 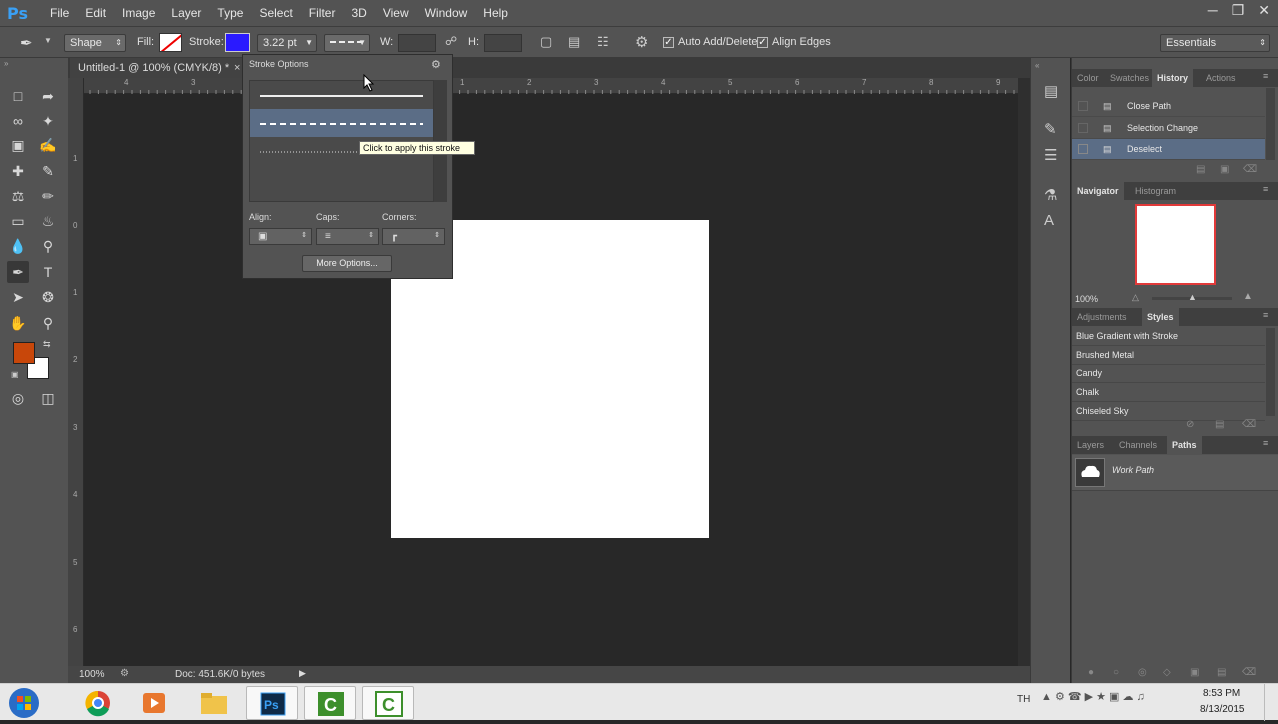 What do you see at coordinates (48, 398) in the screenshot?
I see `screen-mode-icon: ◫` at bounding box center [48, 398].